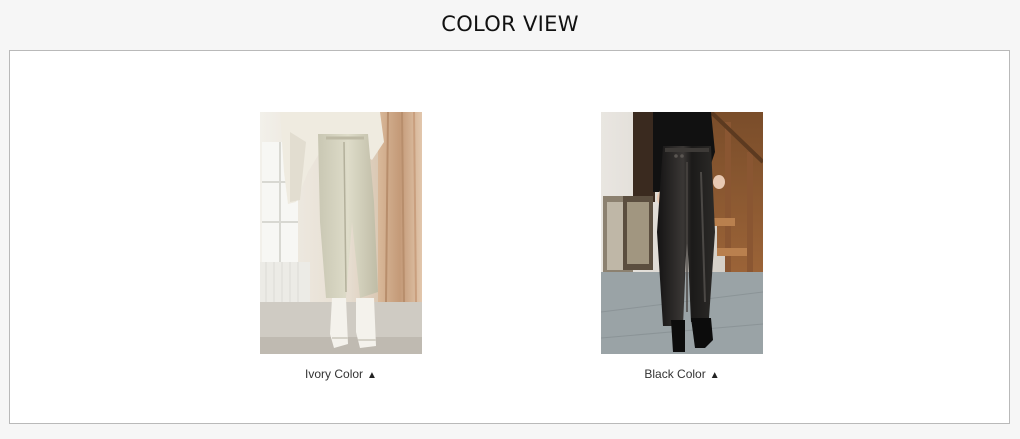  What do you see at coordinates (334, 374) in the screenshot?
I see `ivory-color-label: Ivory Color` at bounding box center [334, 374].